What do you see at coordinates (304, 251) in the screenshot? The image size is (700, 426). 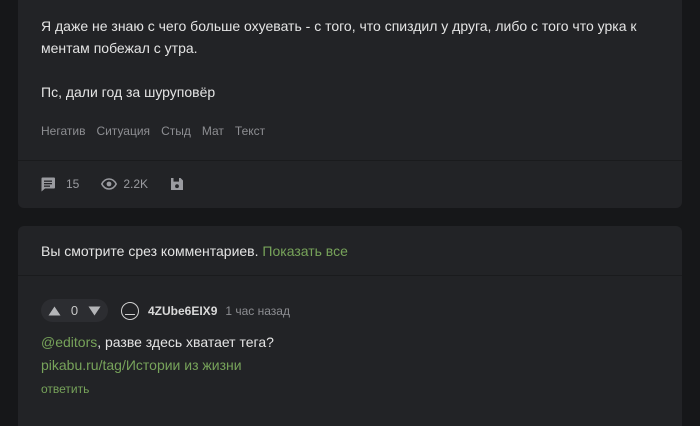 I see `show-all-link: Показать все` at bounding box center [304, 251].